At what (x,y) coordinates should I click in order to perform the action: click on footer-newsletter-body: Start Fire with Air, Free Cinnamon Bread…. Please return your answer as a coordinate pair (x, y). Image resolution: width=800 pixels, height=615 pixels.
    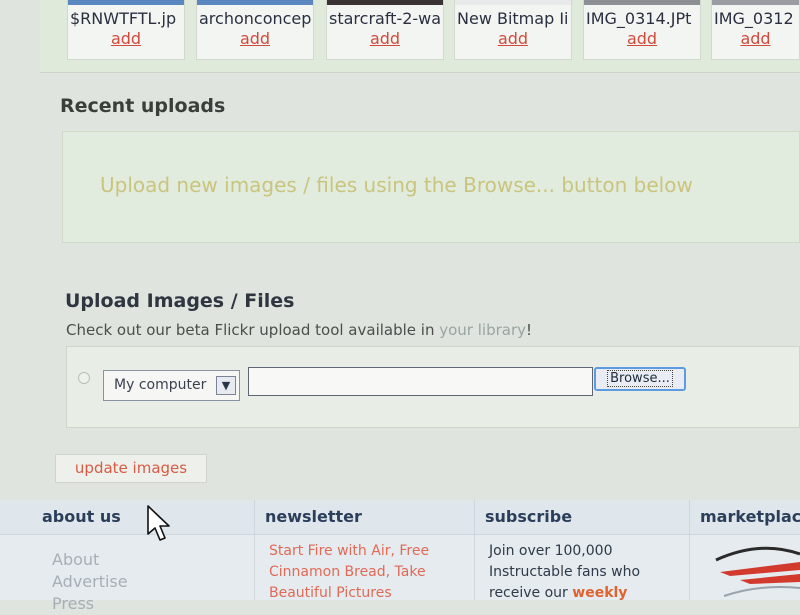
    Looking at the image, I should click on (364, 569).